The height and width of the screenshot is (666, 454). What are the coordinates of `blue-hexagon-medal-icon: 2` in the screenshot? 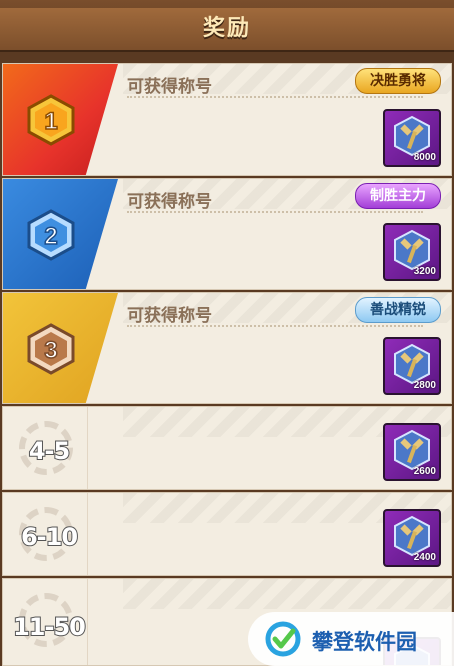 It's located at (51, 235).